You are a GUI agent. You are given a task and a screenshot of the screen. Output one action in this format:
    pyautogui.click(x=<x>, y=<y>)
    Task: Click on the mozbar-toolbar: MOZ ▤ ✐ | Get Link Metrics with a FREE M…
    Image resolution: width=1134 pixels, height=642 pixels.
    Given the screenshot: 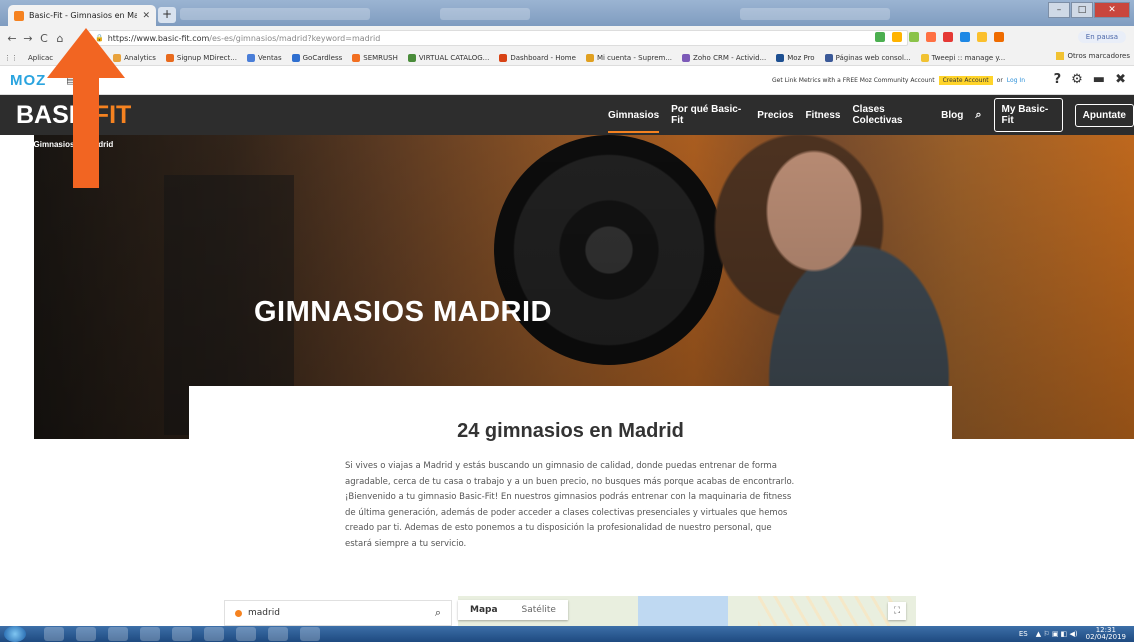 What is the action you would take?
    pyautogui.click(x=567, y=80)
    